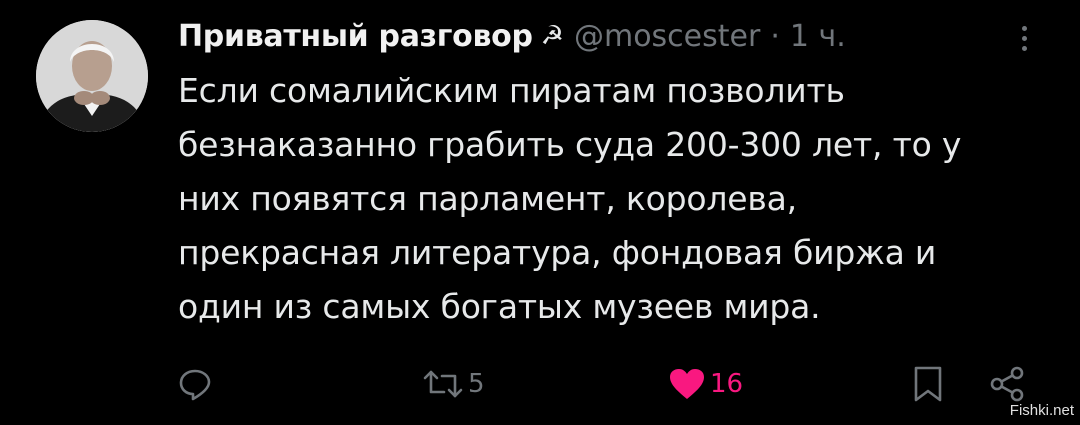  I want to click on tweet-header: Приватный разговор ☭ @moscester · 1 ч., so click(512, 36).